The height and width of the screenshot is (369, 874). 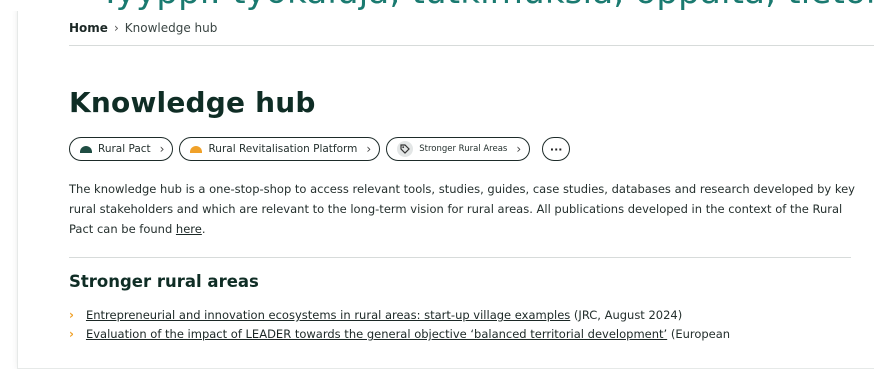 I want to click on intro-here-link: here, so click(x=189, y=229).